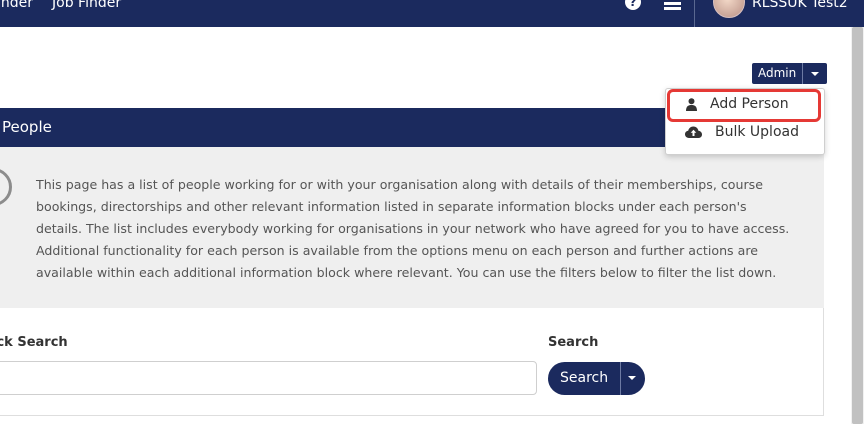 The height and width of the screenshot is (424, 864). I want to click on nav-divider, so click(694, 13).